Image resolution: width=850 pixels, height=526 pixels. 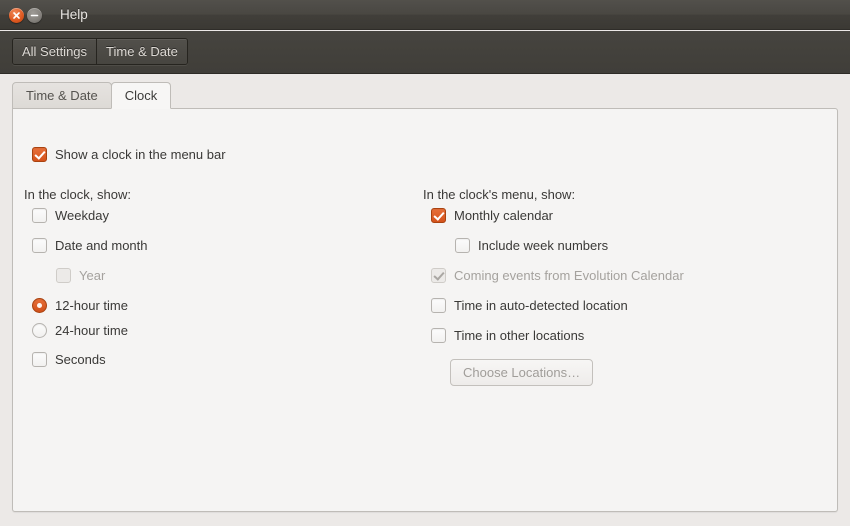 I want to click on time-auto-detected-location-checkbox, so click(x=438, y=305).